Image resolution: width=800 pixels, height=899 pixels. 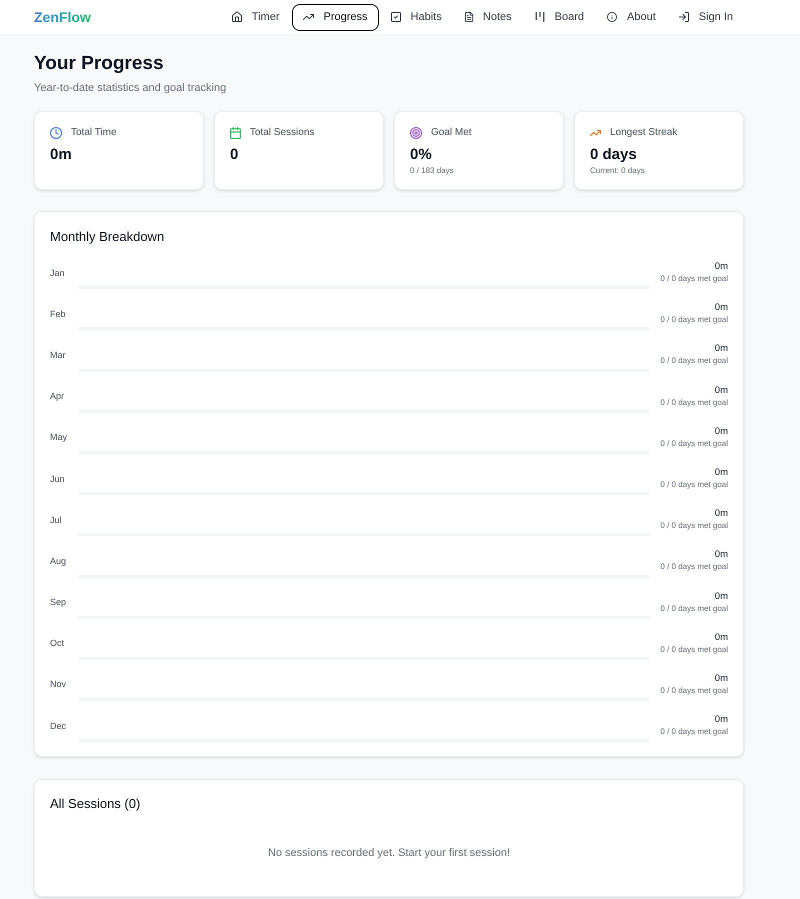 I want to click on nav-tab: Sign In, so click(x=706, y=17).